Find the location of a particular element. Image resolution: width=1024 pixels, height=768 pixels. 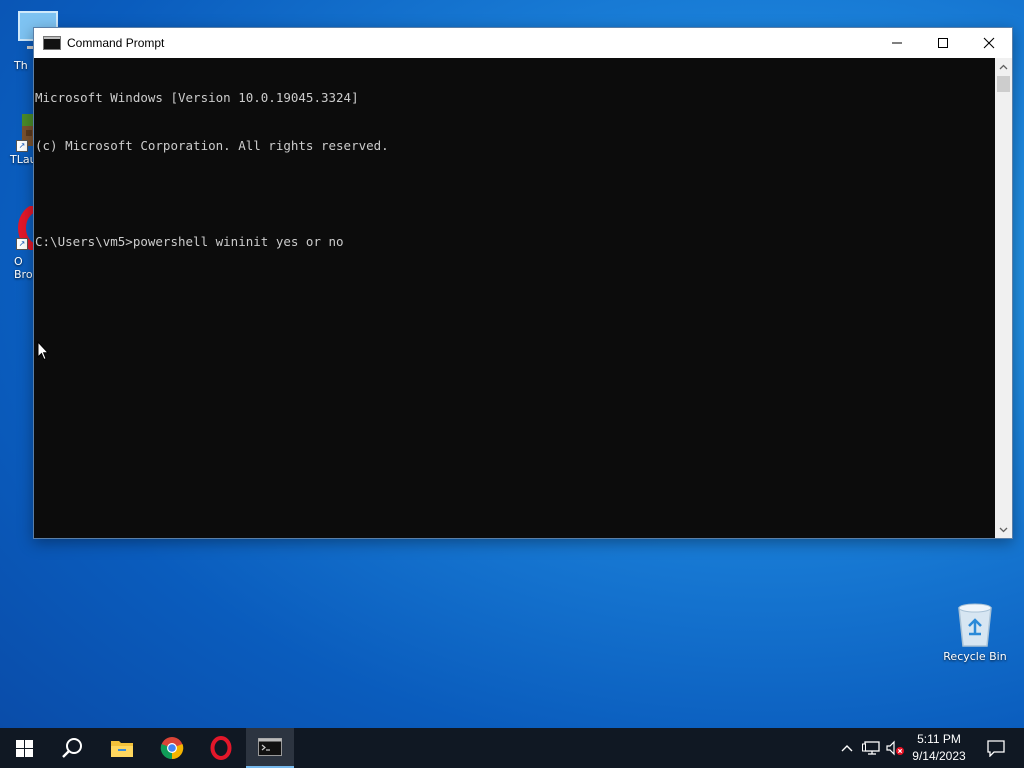

network-icon is located at coordinates (871, 748).